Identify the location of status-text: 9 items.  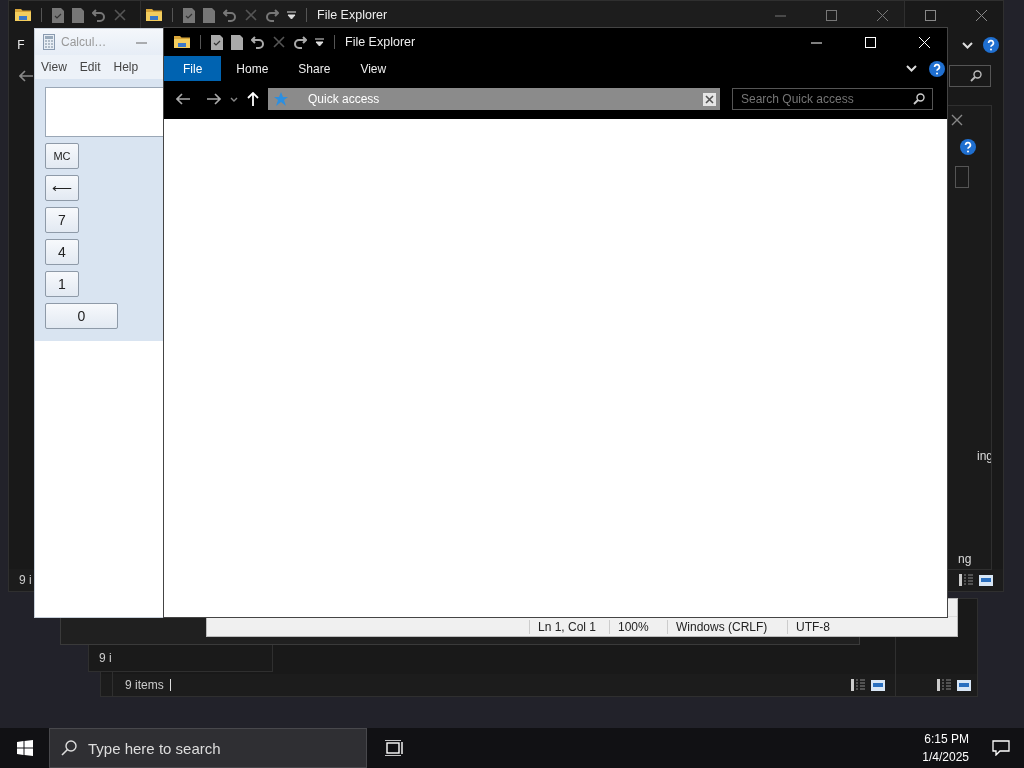
(144, 685).